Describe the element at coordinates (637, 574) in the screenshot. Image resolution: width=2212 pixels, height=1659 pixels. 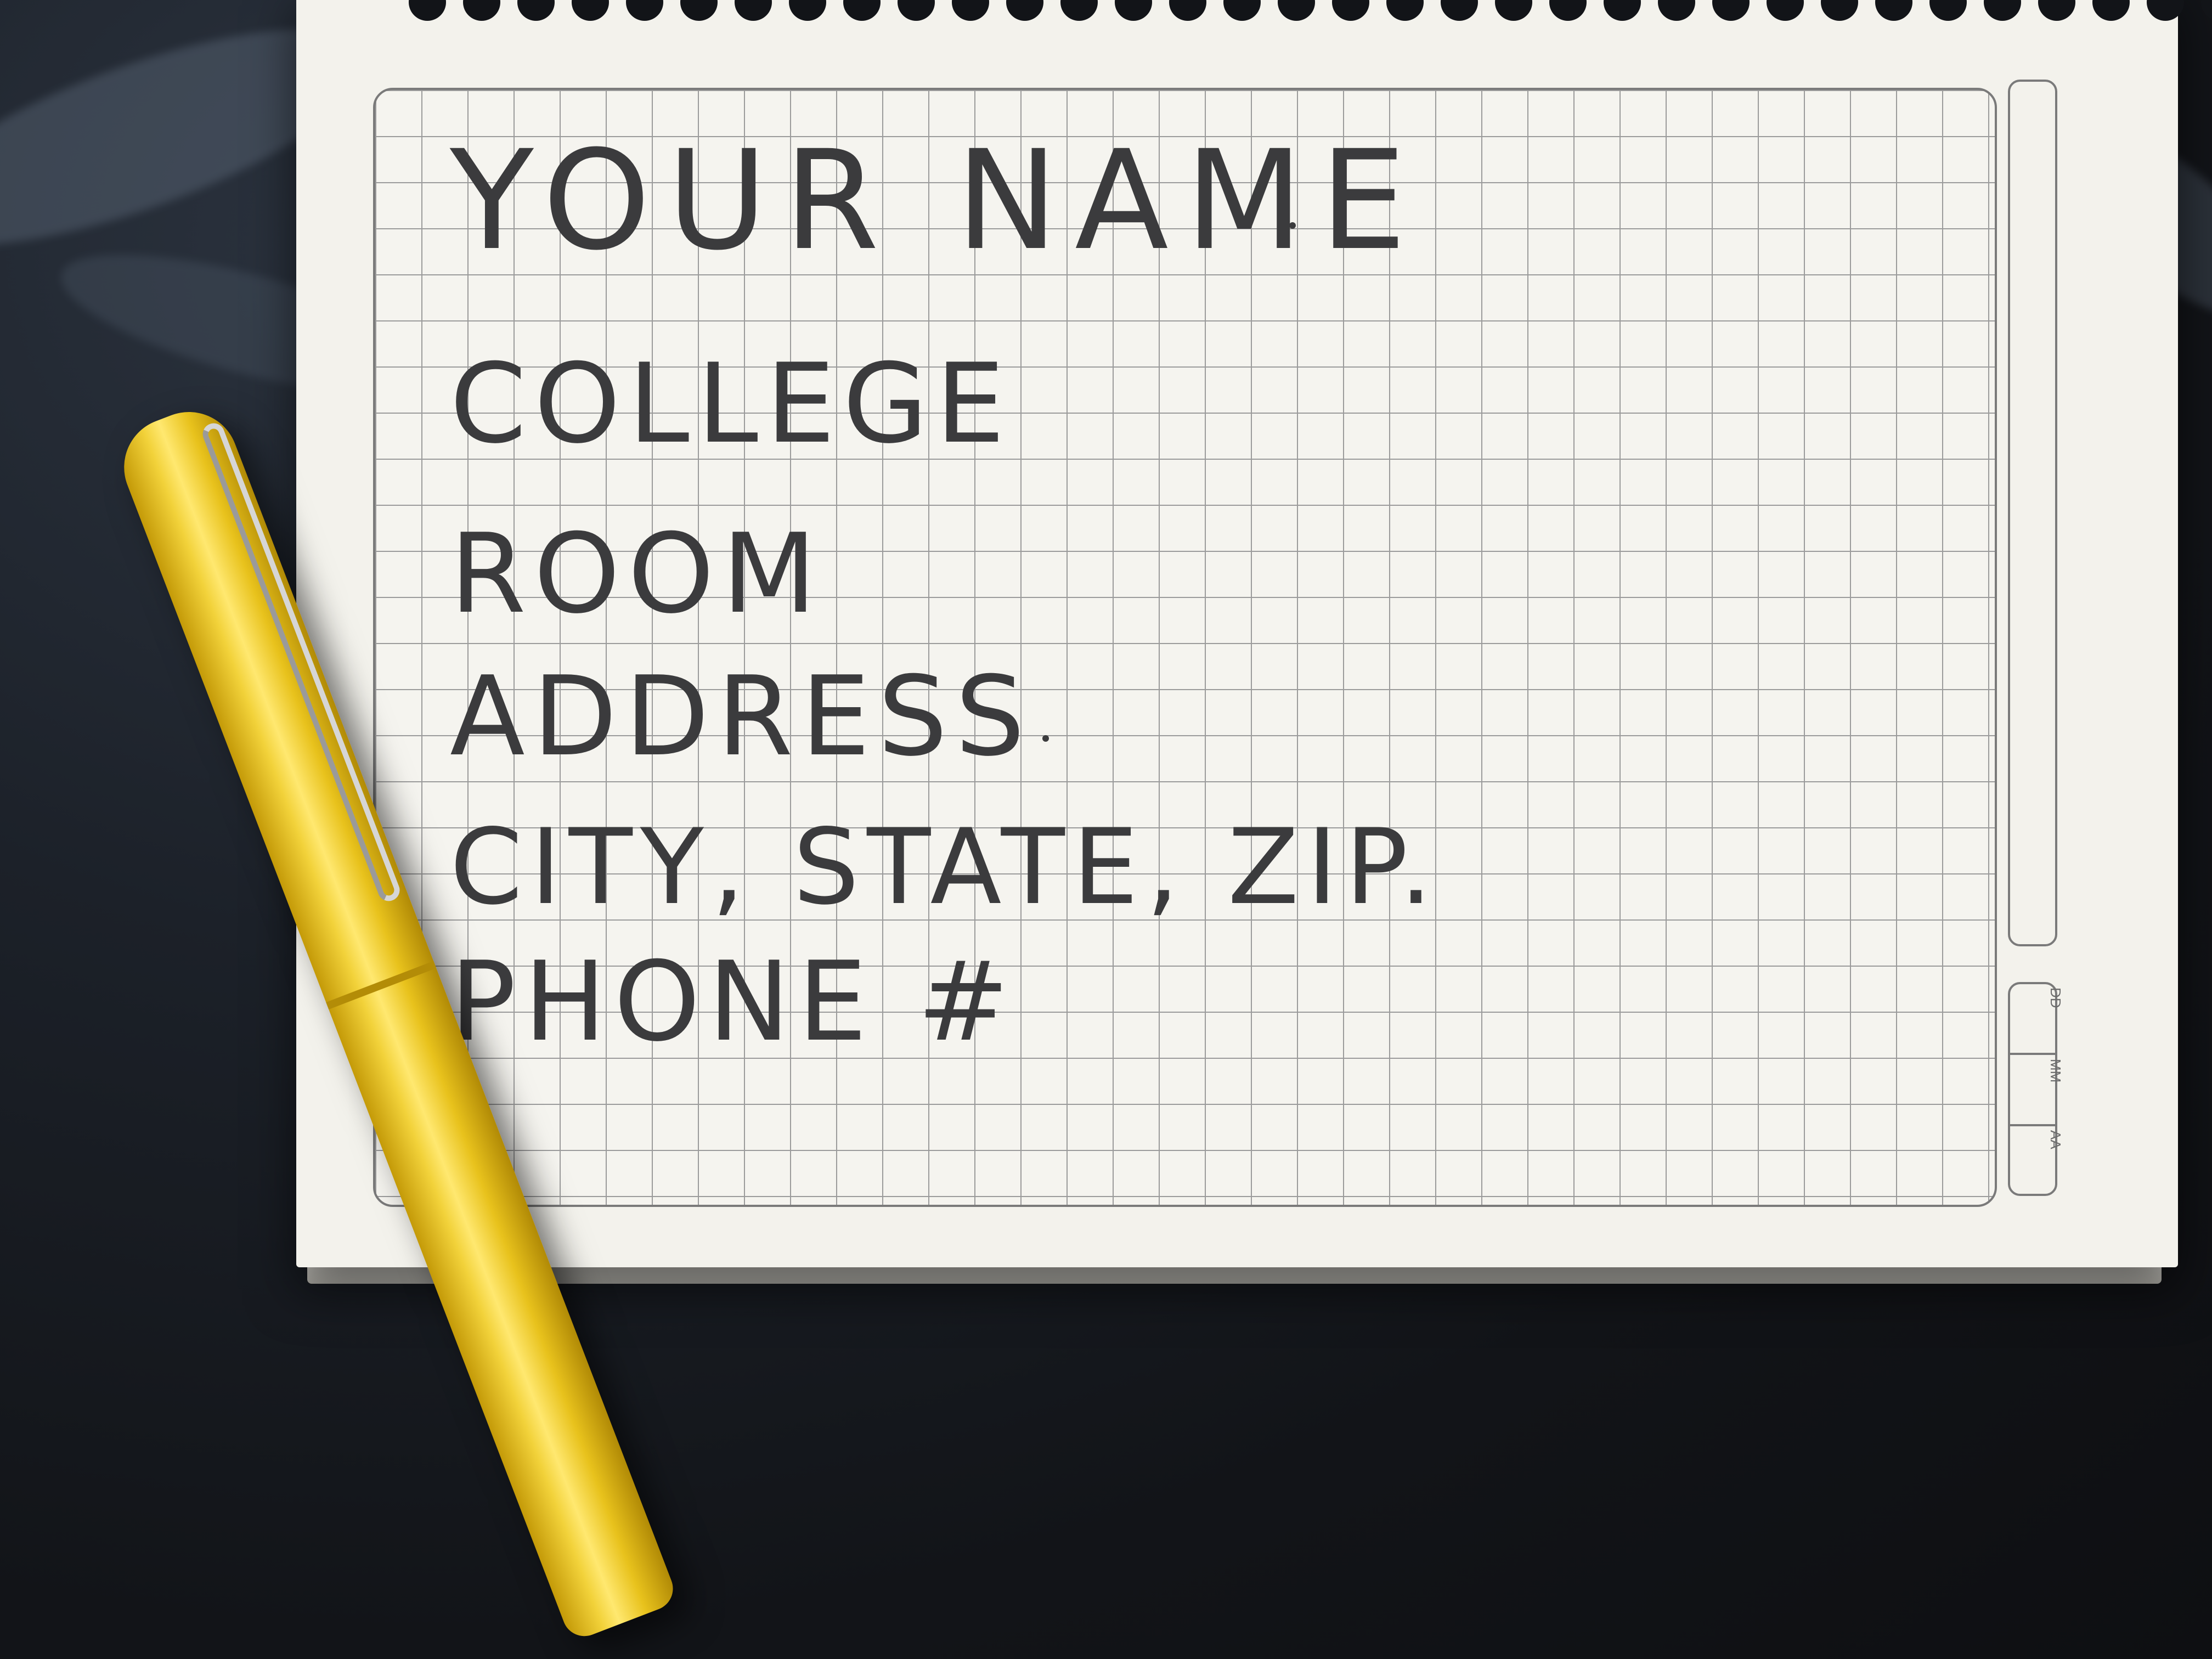
I see `handwritten-room: ROOM` at that location.